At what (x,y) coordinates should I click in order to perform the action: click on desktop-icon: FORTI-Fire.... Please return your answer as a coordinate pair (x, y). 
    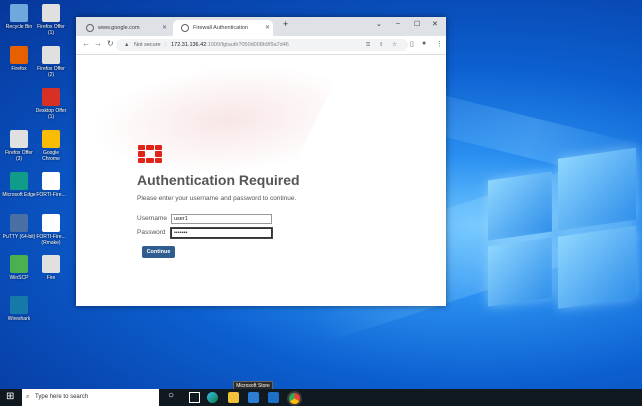
    Looking at the image, I should click on (51, 185).